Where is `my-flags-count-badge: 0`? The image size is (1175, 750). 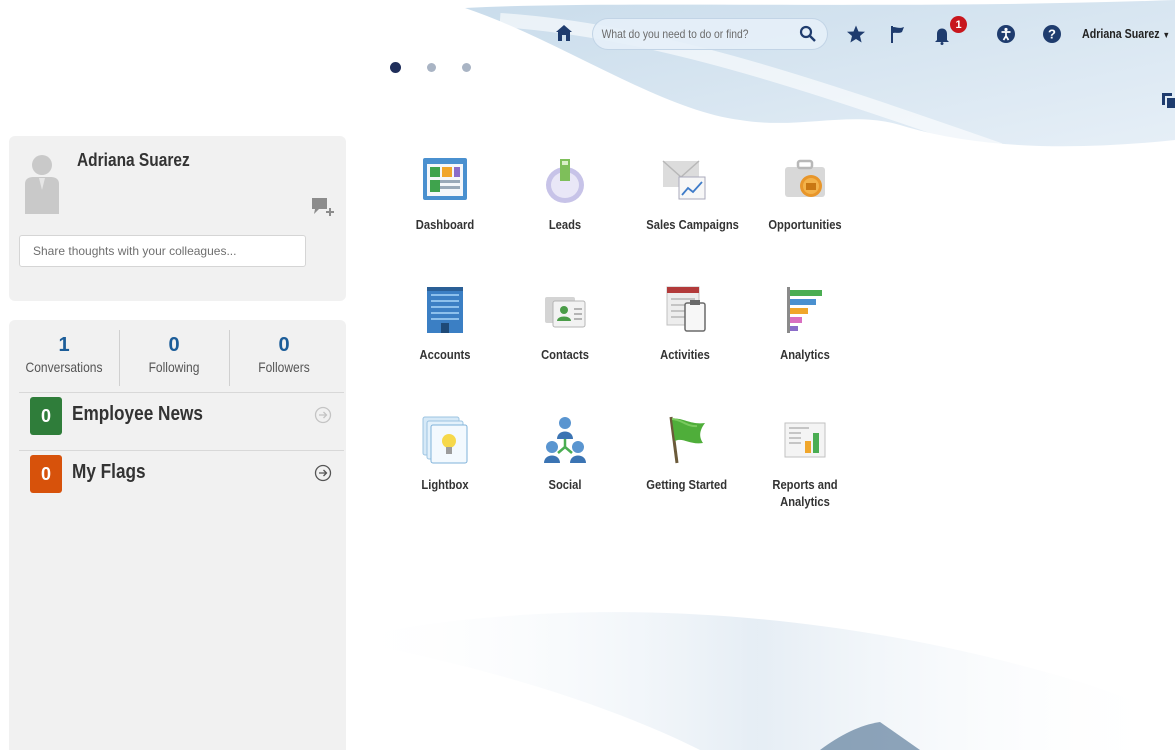
my-flags-count-badge: 0 is located at coordinates (46, 474).